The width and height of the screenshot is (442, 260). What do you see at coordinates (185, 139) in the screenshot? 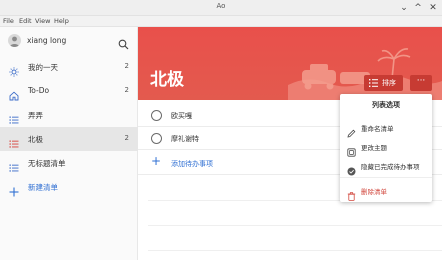
I see `task-title: 摩礼谢特` at bounding box center [185, 139].